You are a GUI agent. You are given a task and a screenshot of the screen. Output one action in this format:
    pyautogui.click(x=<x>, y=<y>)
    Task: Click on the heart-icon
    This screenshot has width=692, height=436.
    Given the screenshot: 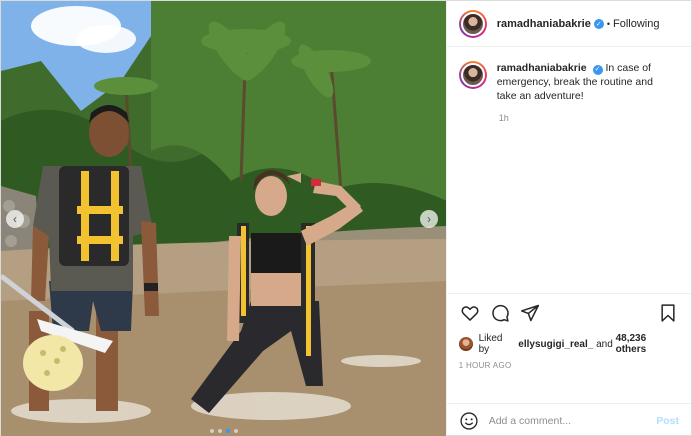 What is the action you would take?
    pyautogui.click(x=470, y=313)
    